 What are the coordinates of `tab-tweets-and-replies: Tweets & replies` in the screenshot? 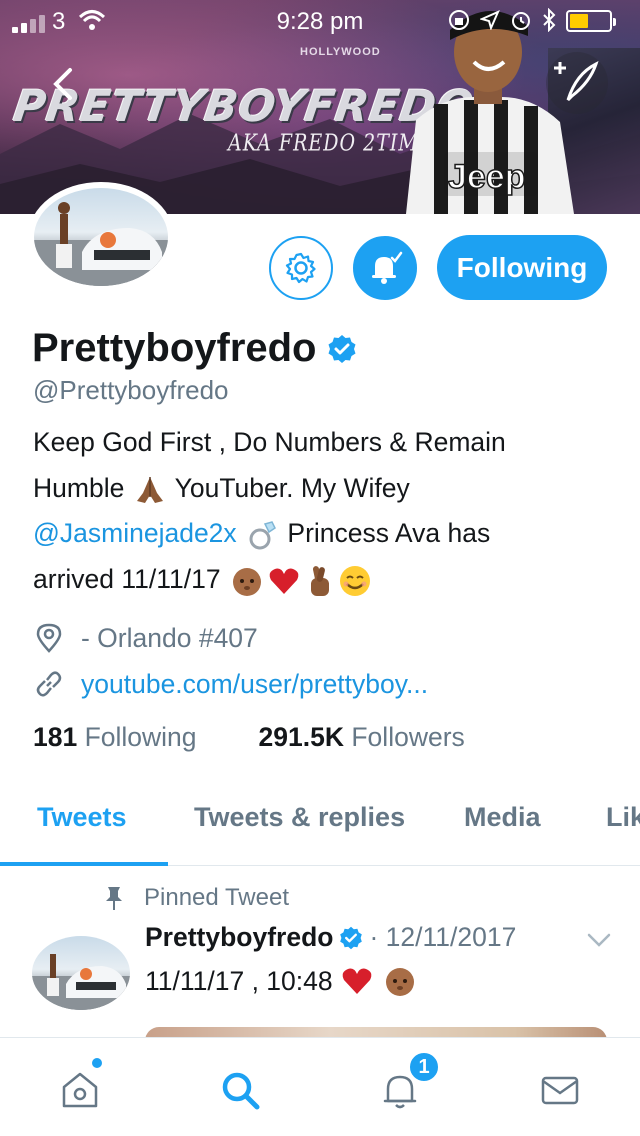 It's located at (299, 817).